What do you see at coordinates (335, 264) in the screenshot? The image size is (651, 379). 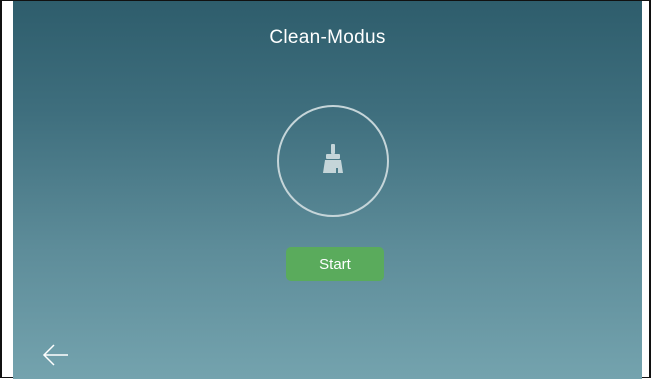 I see `start-button: Start` at bounding box center [335, 264].